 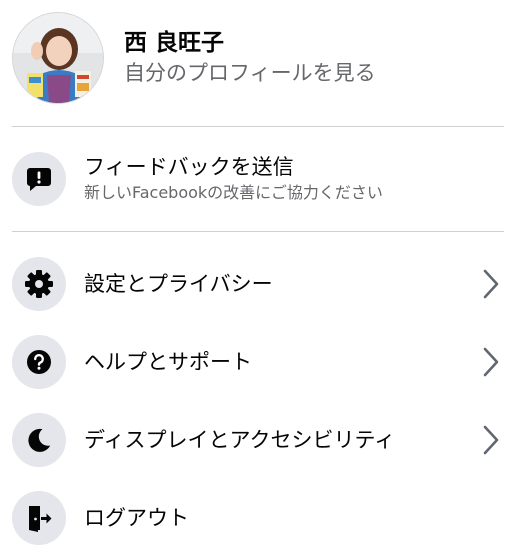 I want to click on question-icon, so click(x=39, y=362).